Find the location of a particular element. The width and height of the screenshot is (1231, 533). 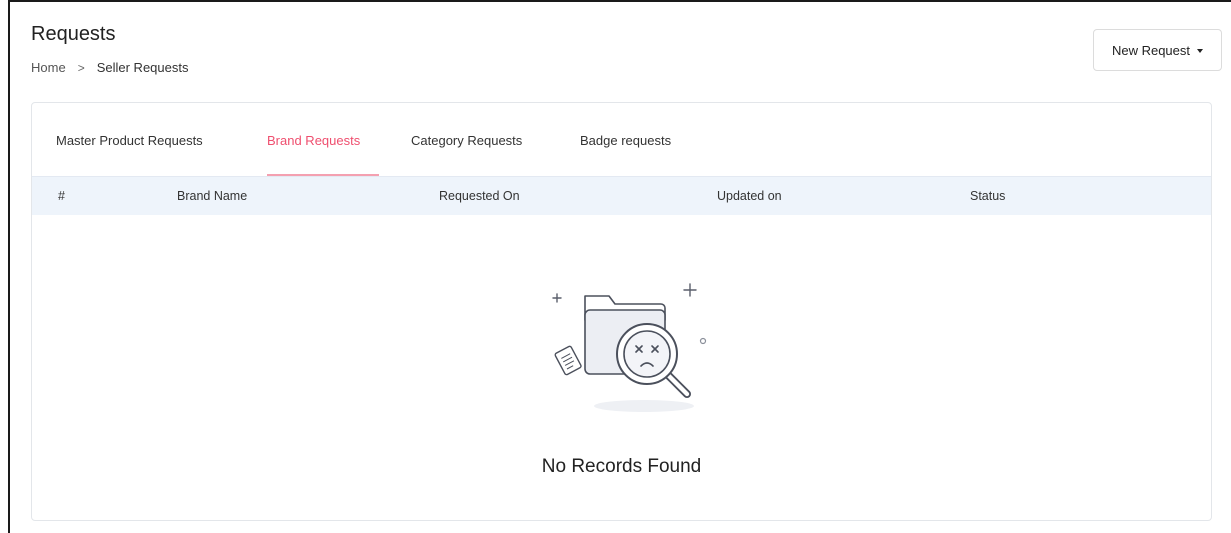

tab-badge-requests: Badge requests is located at coordinates (625, 140).